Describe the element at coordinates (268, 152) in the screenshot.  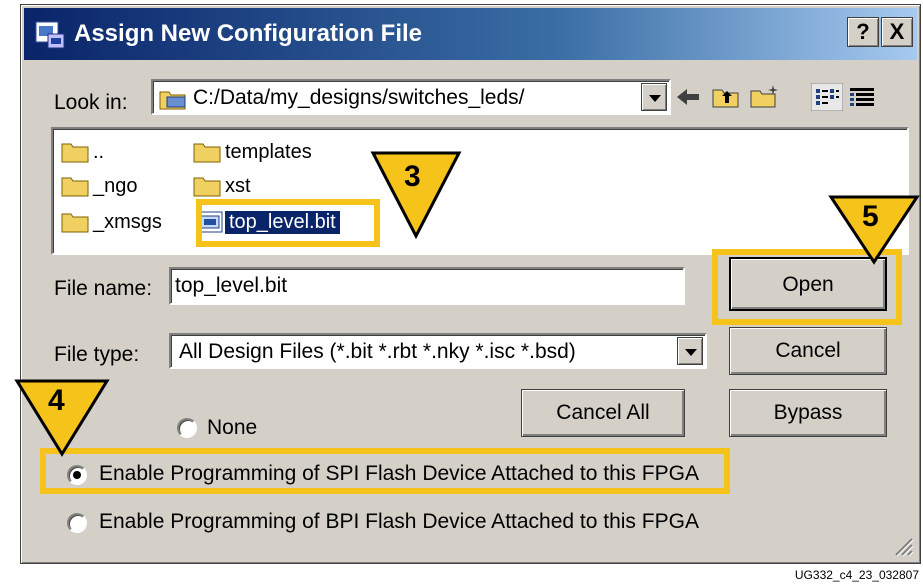
I see `file-name: templates` at that location.